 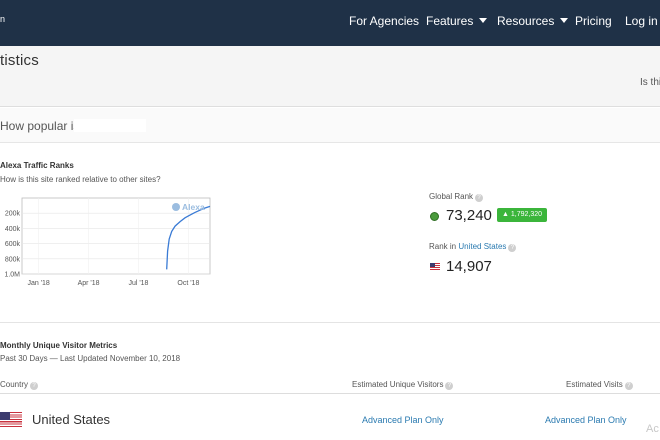 I want to click on traffic-ranks-title: Alexa Traffic Ranks, so click(x=37, y=165).